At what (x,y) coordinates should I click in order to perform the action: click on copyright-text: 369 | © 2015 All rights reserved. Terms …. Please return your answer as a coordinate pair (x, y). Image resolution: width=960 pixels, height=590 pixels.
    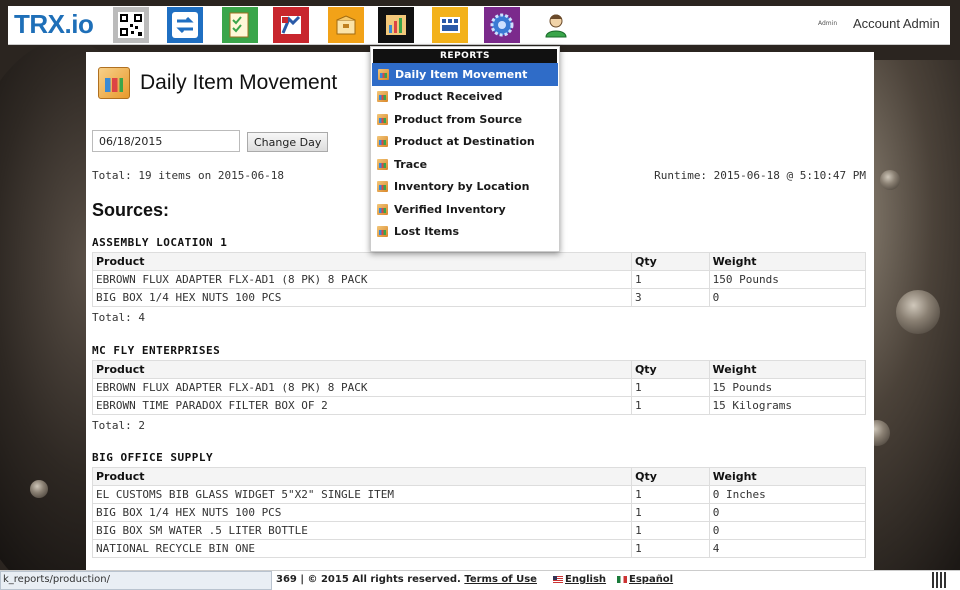
    Looking at the image, I should click on (406, 579).